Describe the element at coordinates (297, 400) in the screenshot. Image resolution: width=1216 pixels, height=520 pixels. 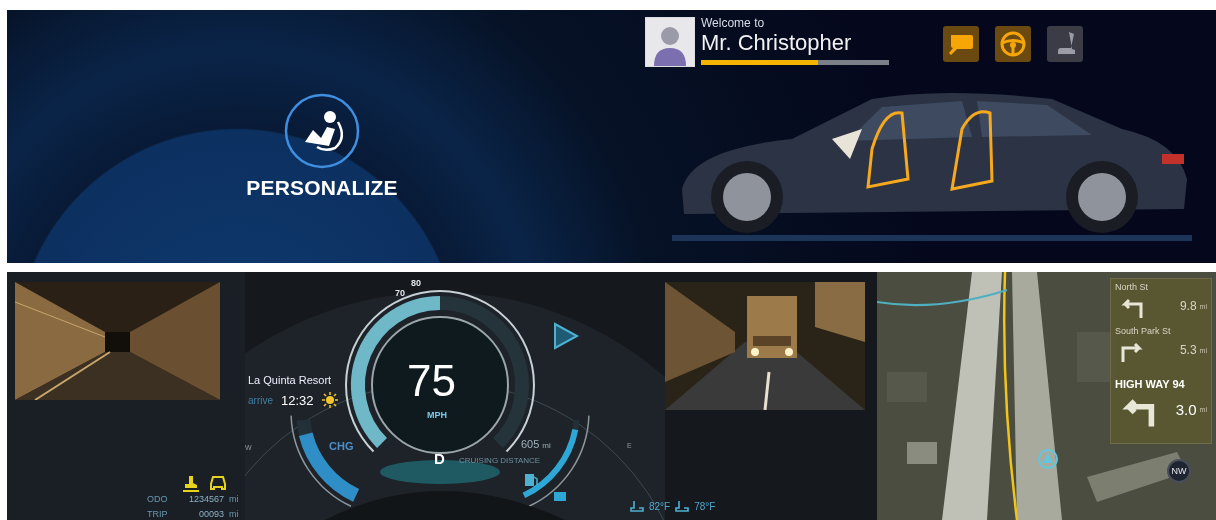
I see `arrival-time: 12:32` at that location.